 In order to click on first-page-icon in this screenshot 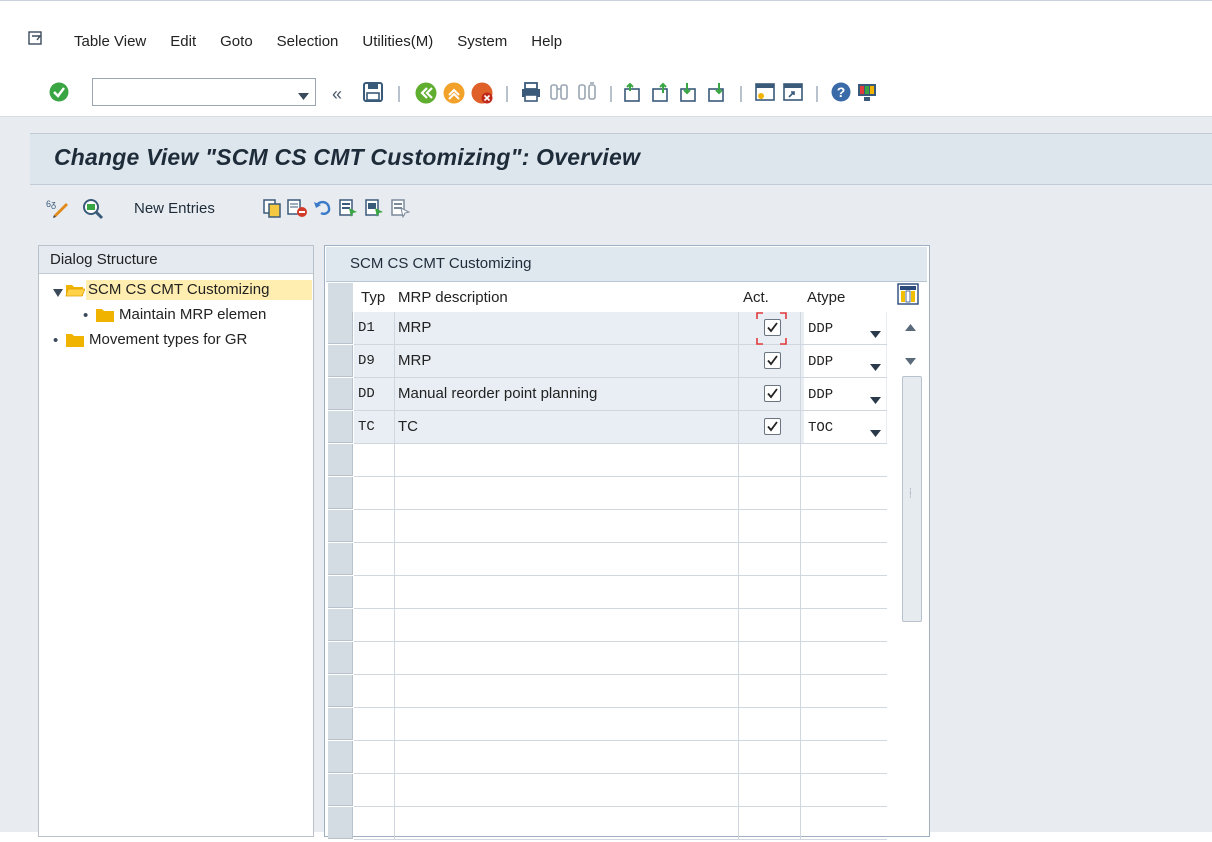, I will do `click(634, 93)`.